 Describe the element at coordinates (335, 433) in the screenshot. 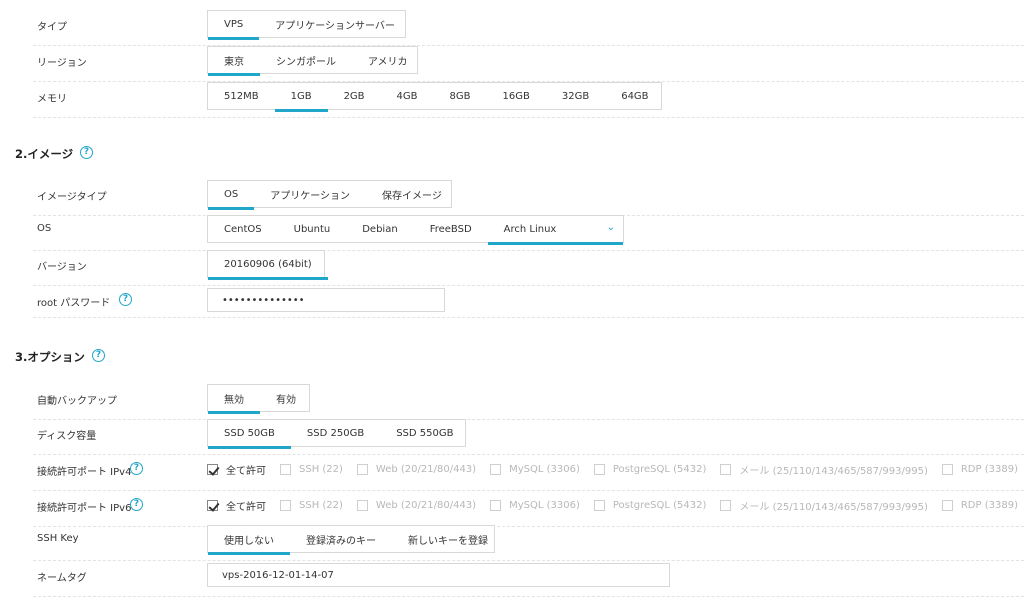

I see `disk-option-250gb: SSD 250GB` at that location.